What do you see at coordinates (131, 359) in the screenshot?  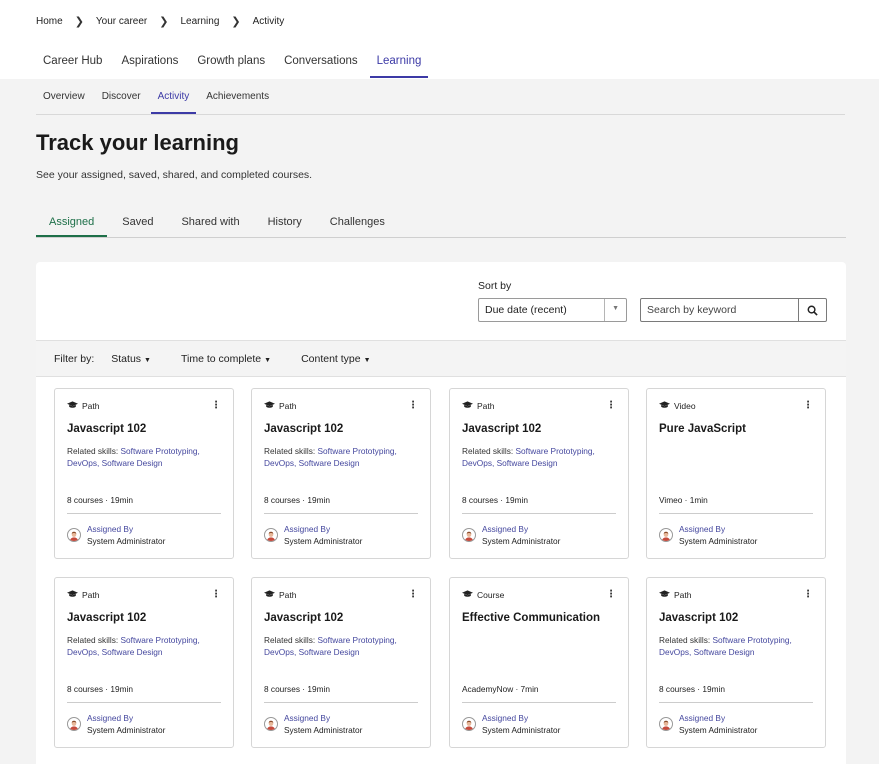 I see `filter-status: Status ▼` at bounding box center [131, 359].